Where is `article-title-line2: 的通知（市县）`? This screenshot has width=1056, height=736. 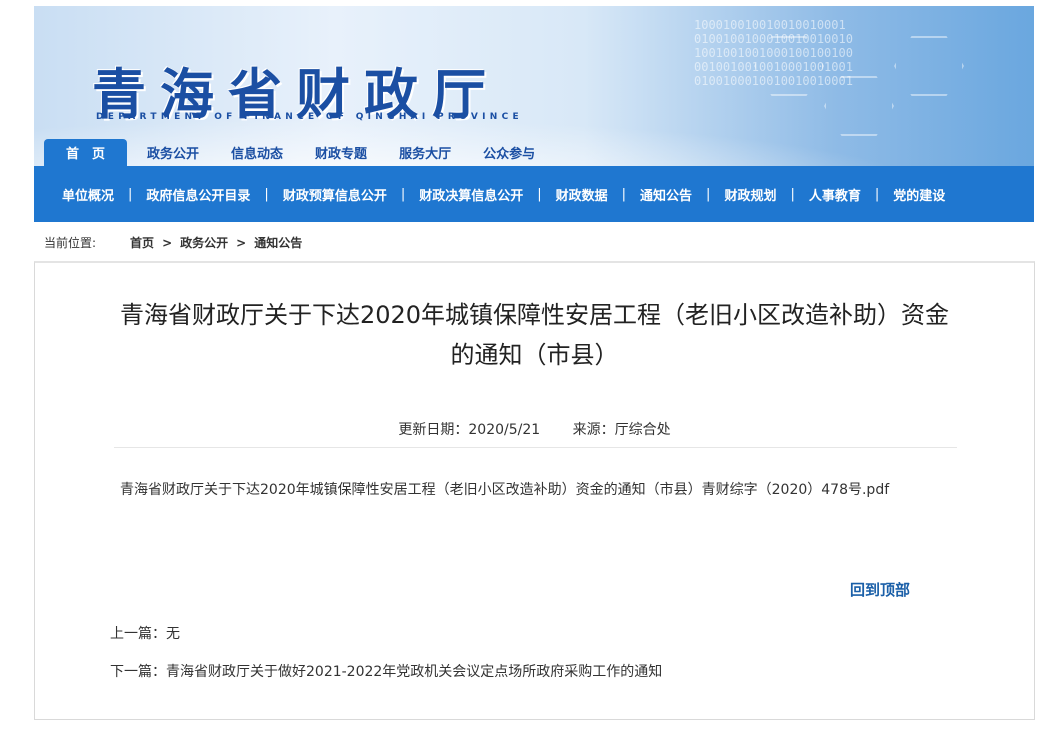
article-title-line2: 的通知（市县） is located at coordinates (534, 355).